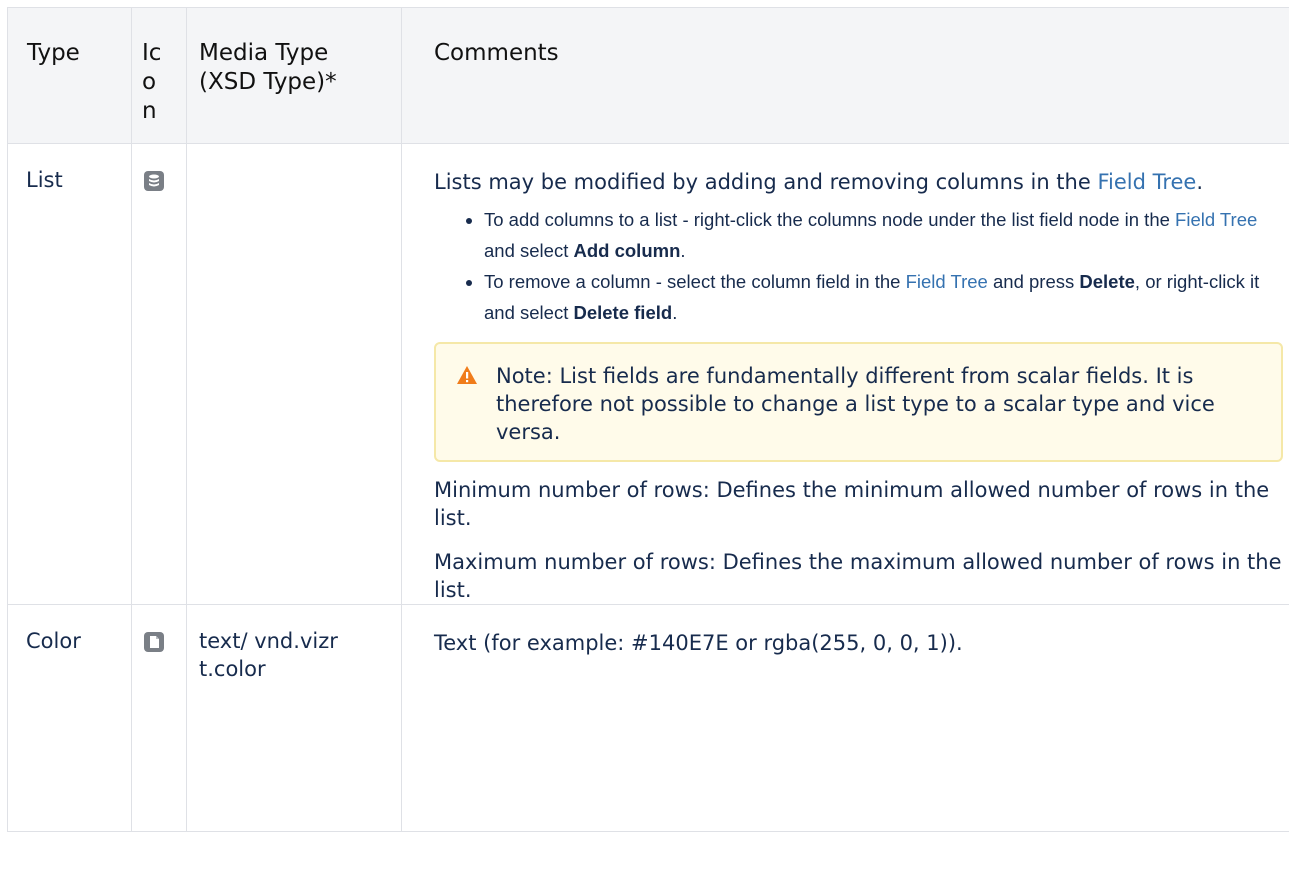 The height and width of the screenshot is (891, 1289). What do you see at coordinates (1107, 281) in the screenshot?
I see `bullet-bold: Delete` at bounding box center [1107, 281].